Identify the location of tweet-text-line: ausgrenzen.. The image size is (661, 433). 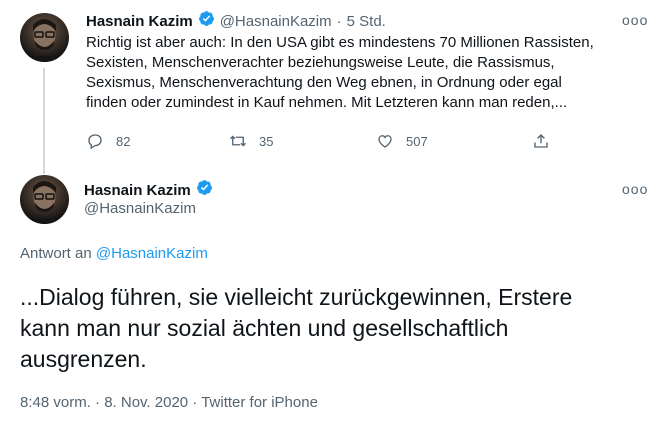
(83, 359).